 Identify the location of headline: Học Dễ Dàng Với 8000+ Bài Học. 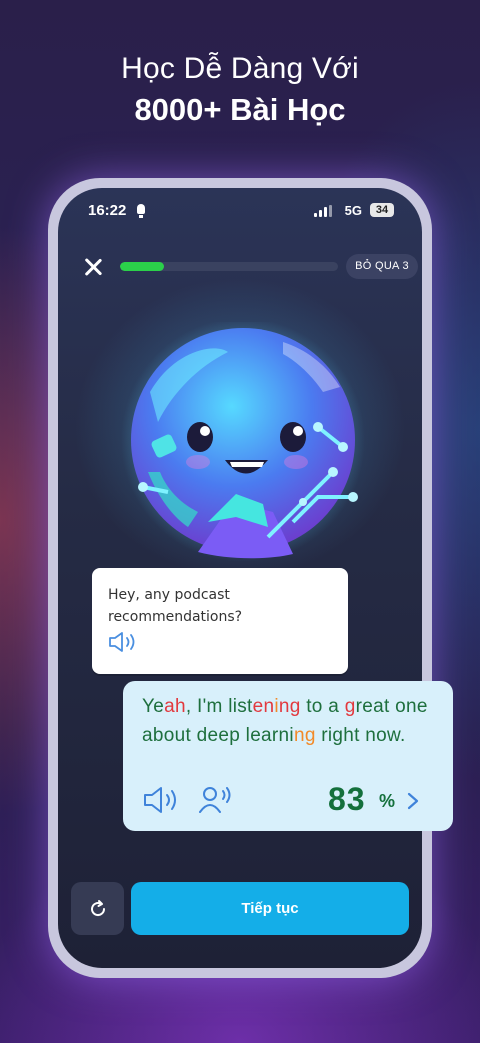
(240, 91).